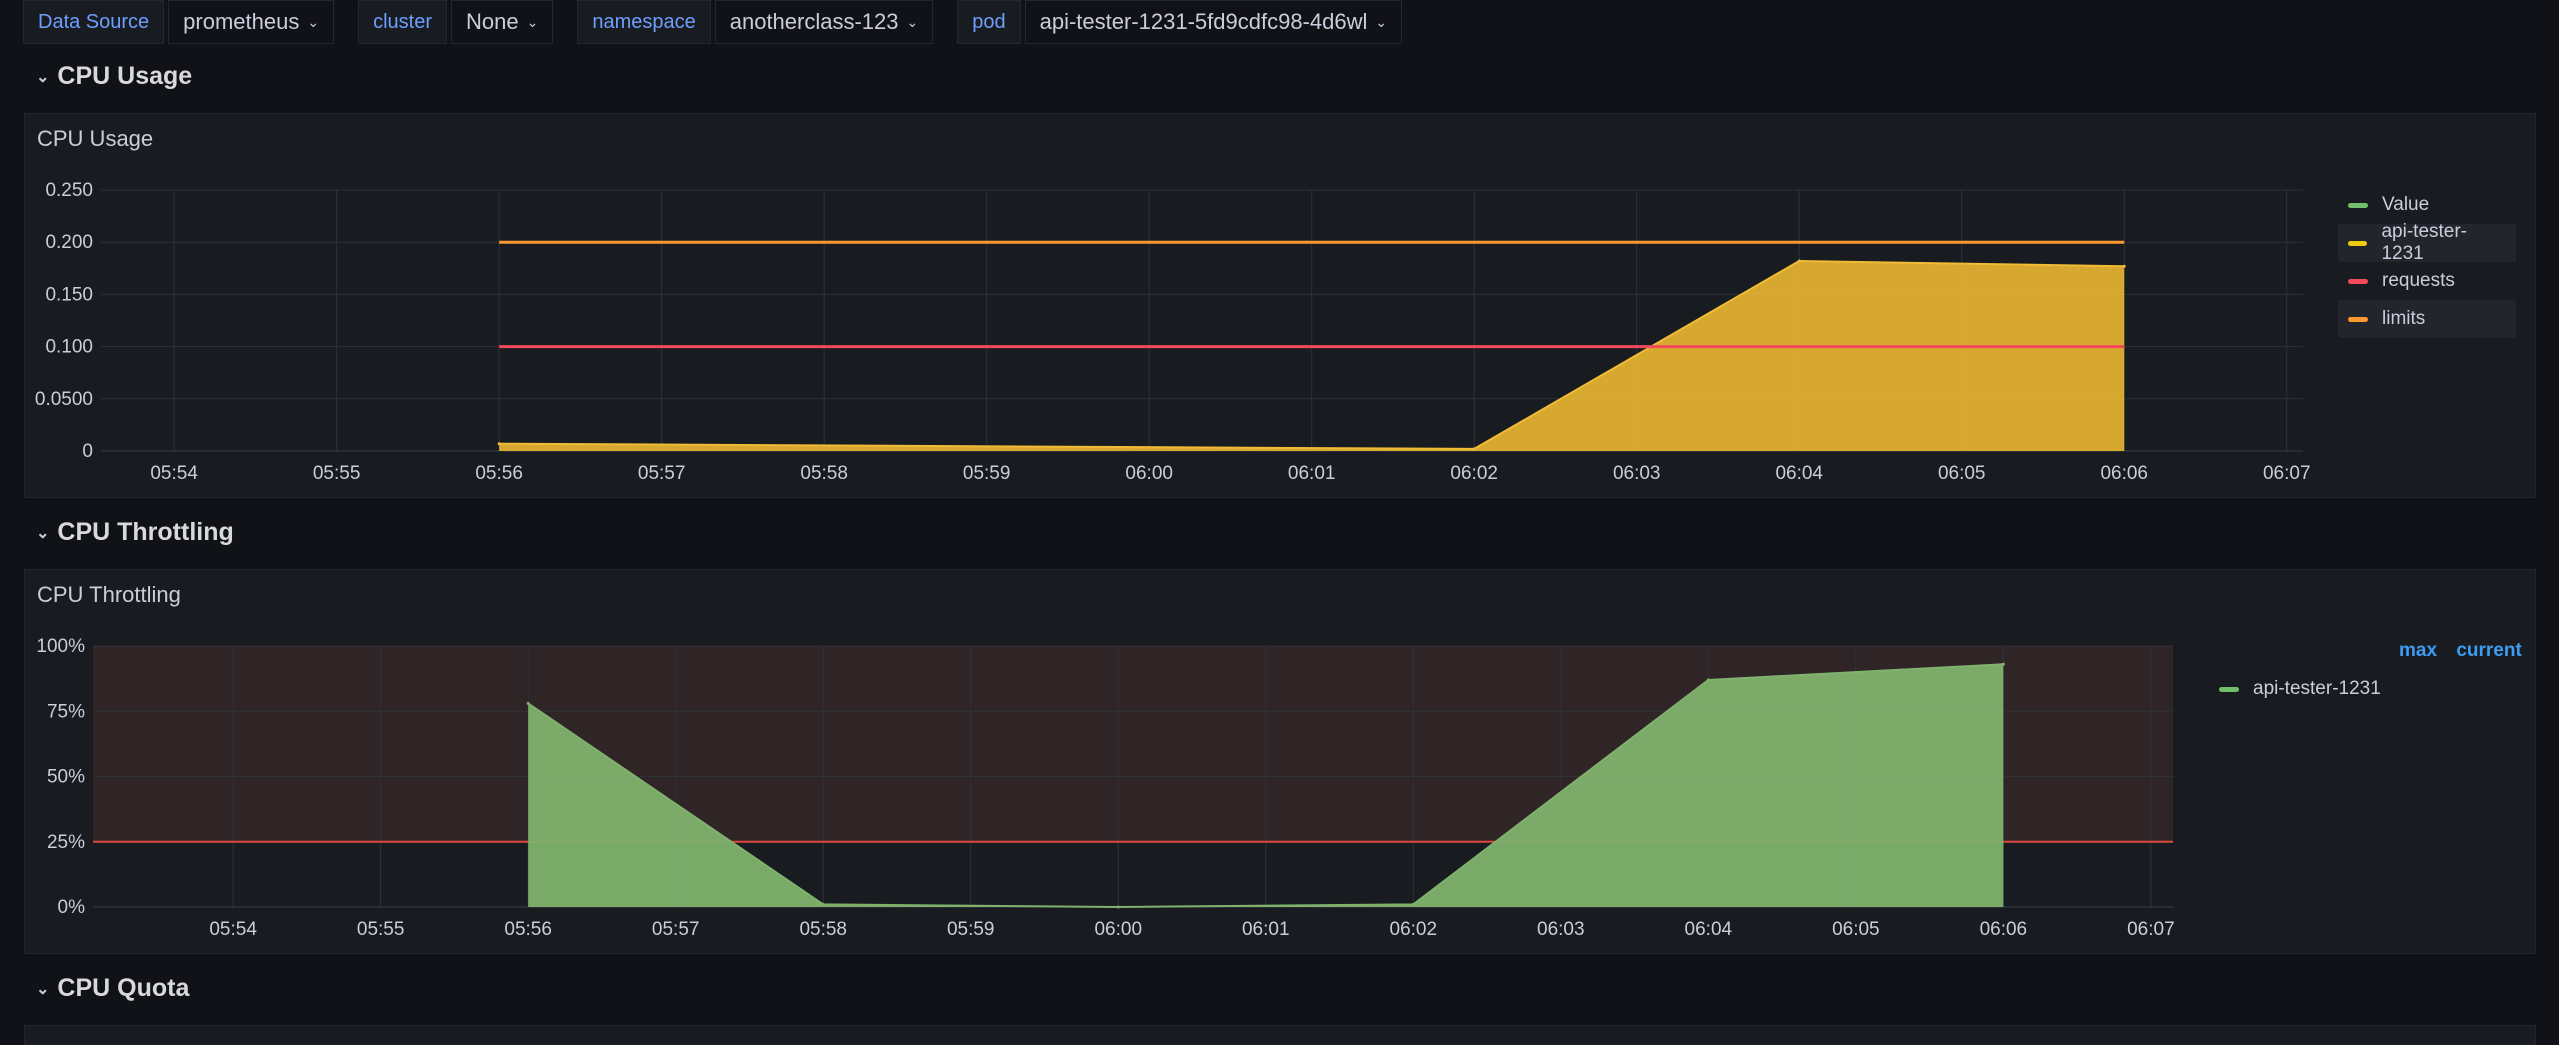 This screenshot has height=1045, width=2559. What do you see at coordinates (2488, 650) in the screenshot?
I see `legend-header-current: current` at bounding box center [2488, 650].